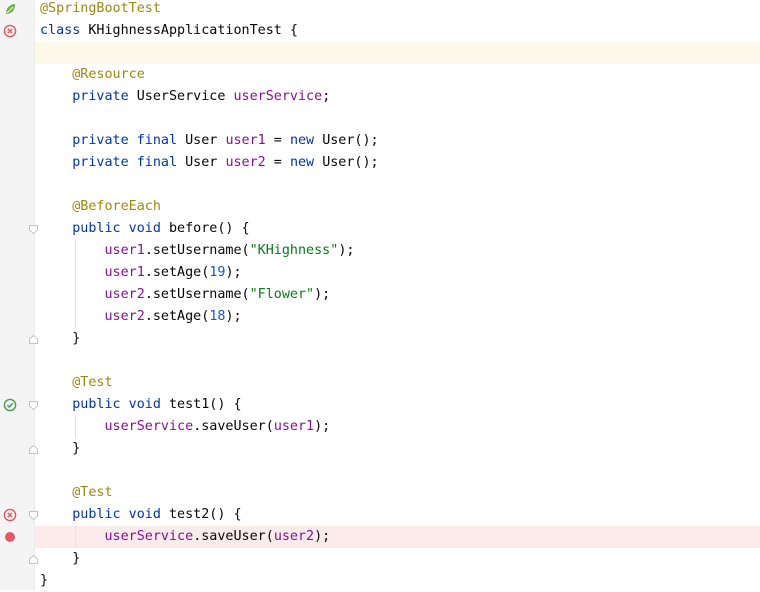 This screenshot has height=592, width=760. What do you see at coordinates (397, 537) in the screenshot?
I see `code-line: userService.saveUser(user2);` at bounding box center [397, 537].